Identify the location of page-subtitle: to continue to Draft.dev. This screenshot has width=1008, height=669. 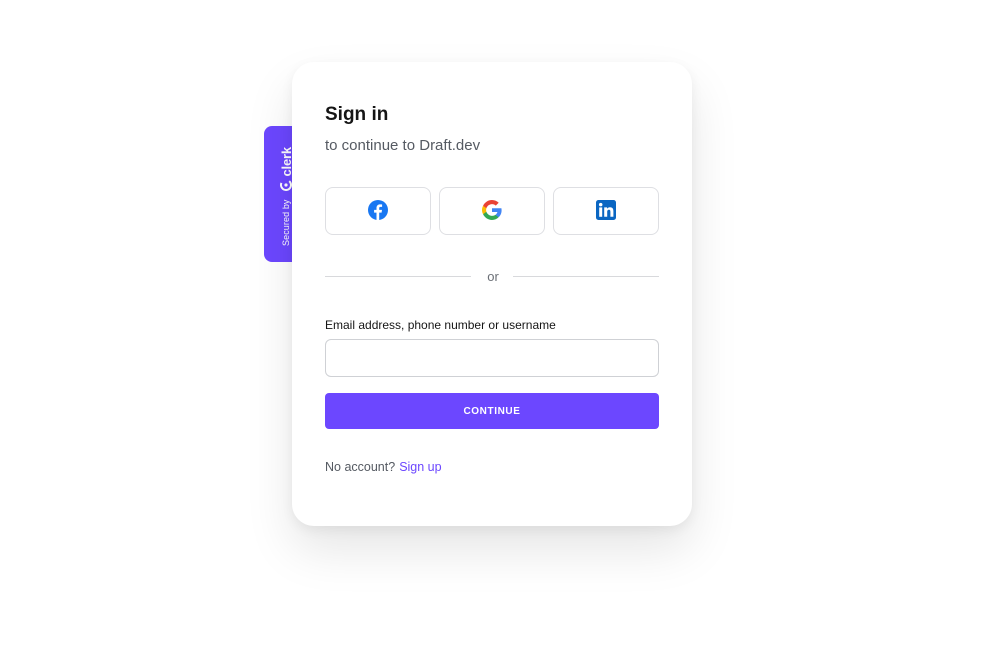
(403, 145).